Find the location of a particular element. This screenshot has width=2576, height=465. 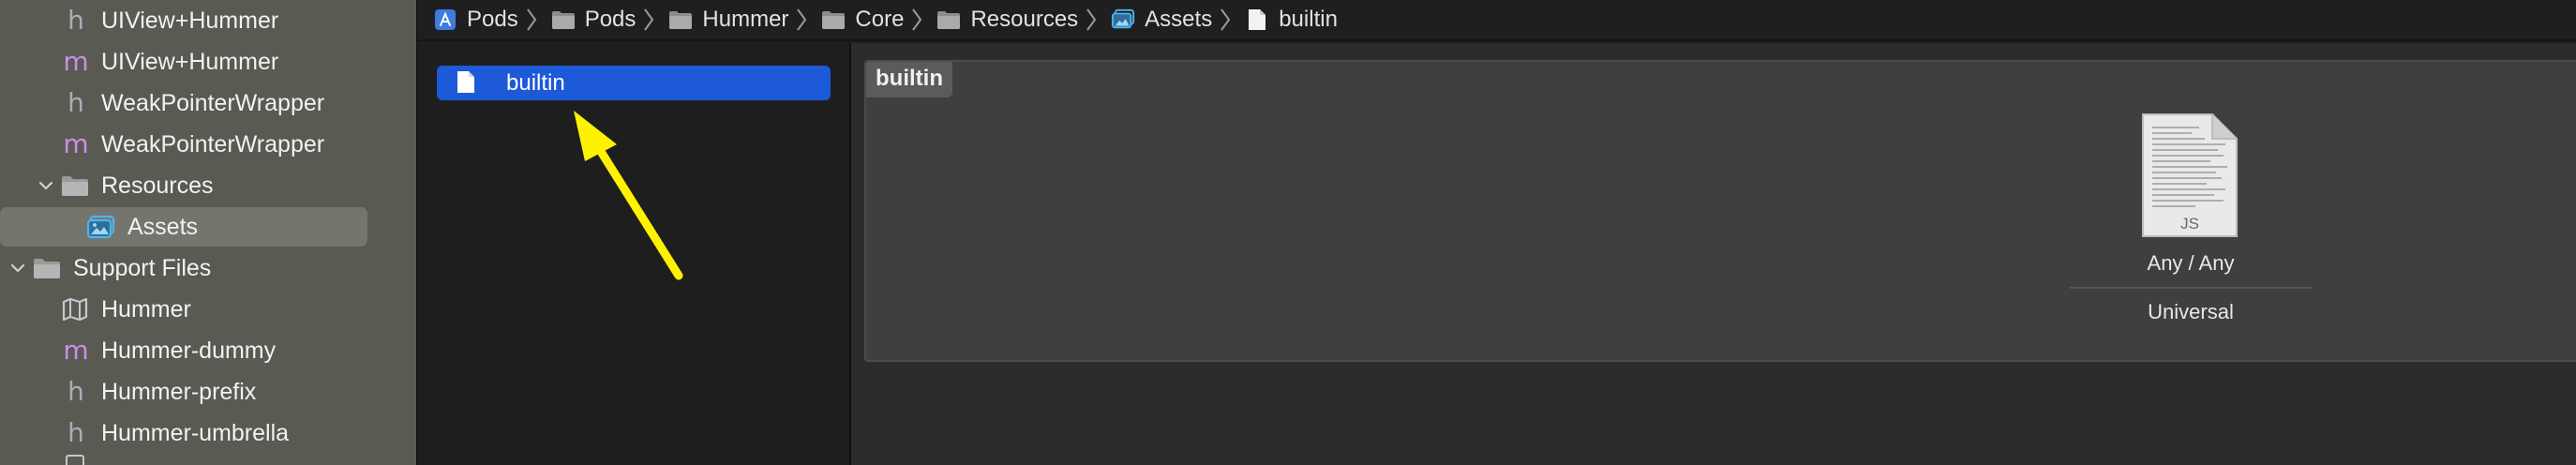

breadcrumb-label: Resources is located at coordinates (1024, 19).